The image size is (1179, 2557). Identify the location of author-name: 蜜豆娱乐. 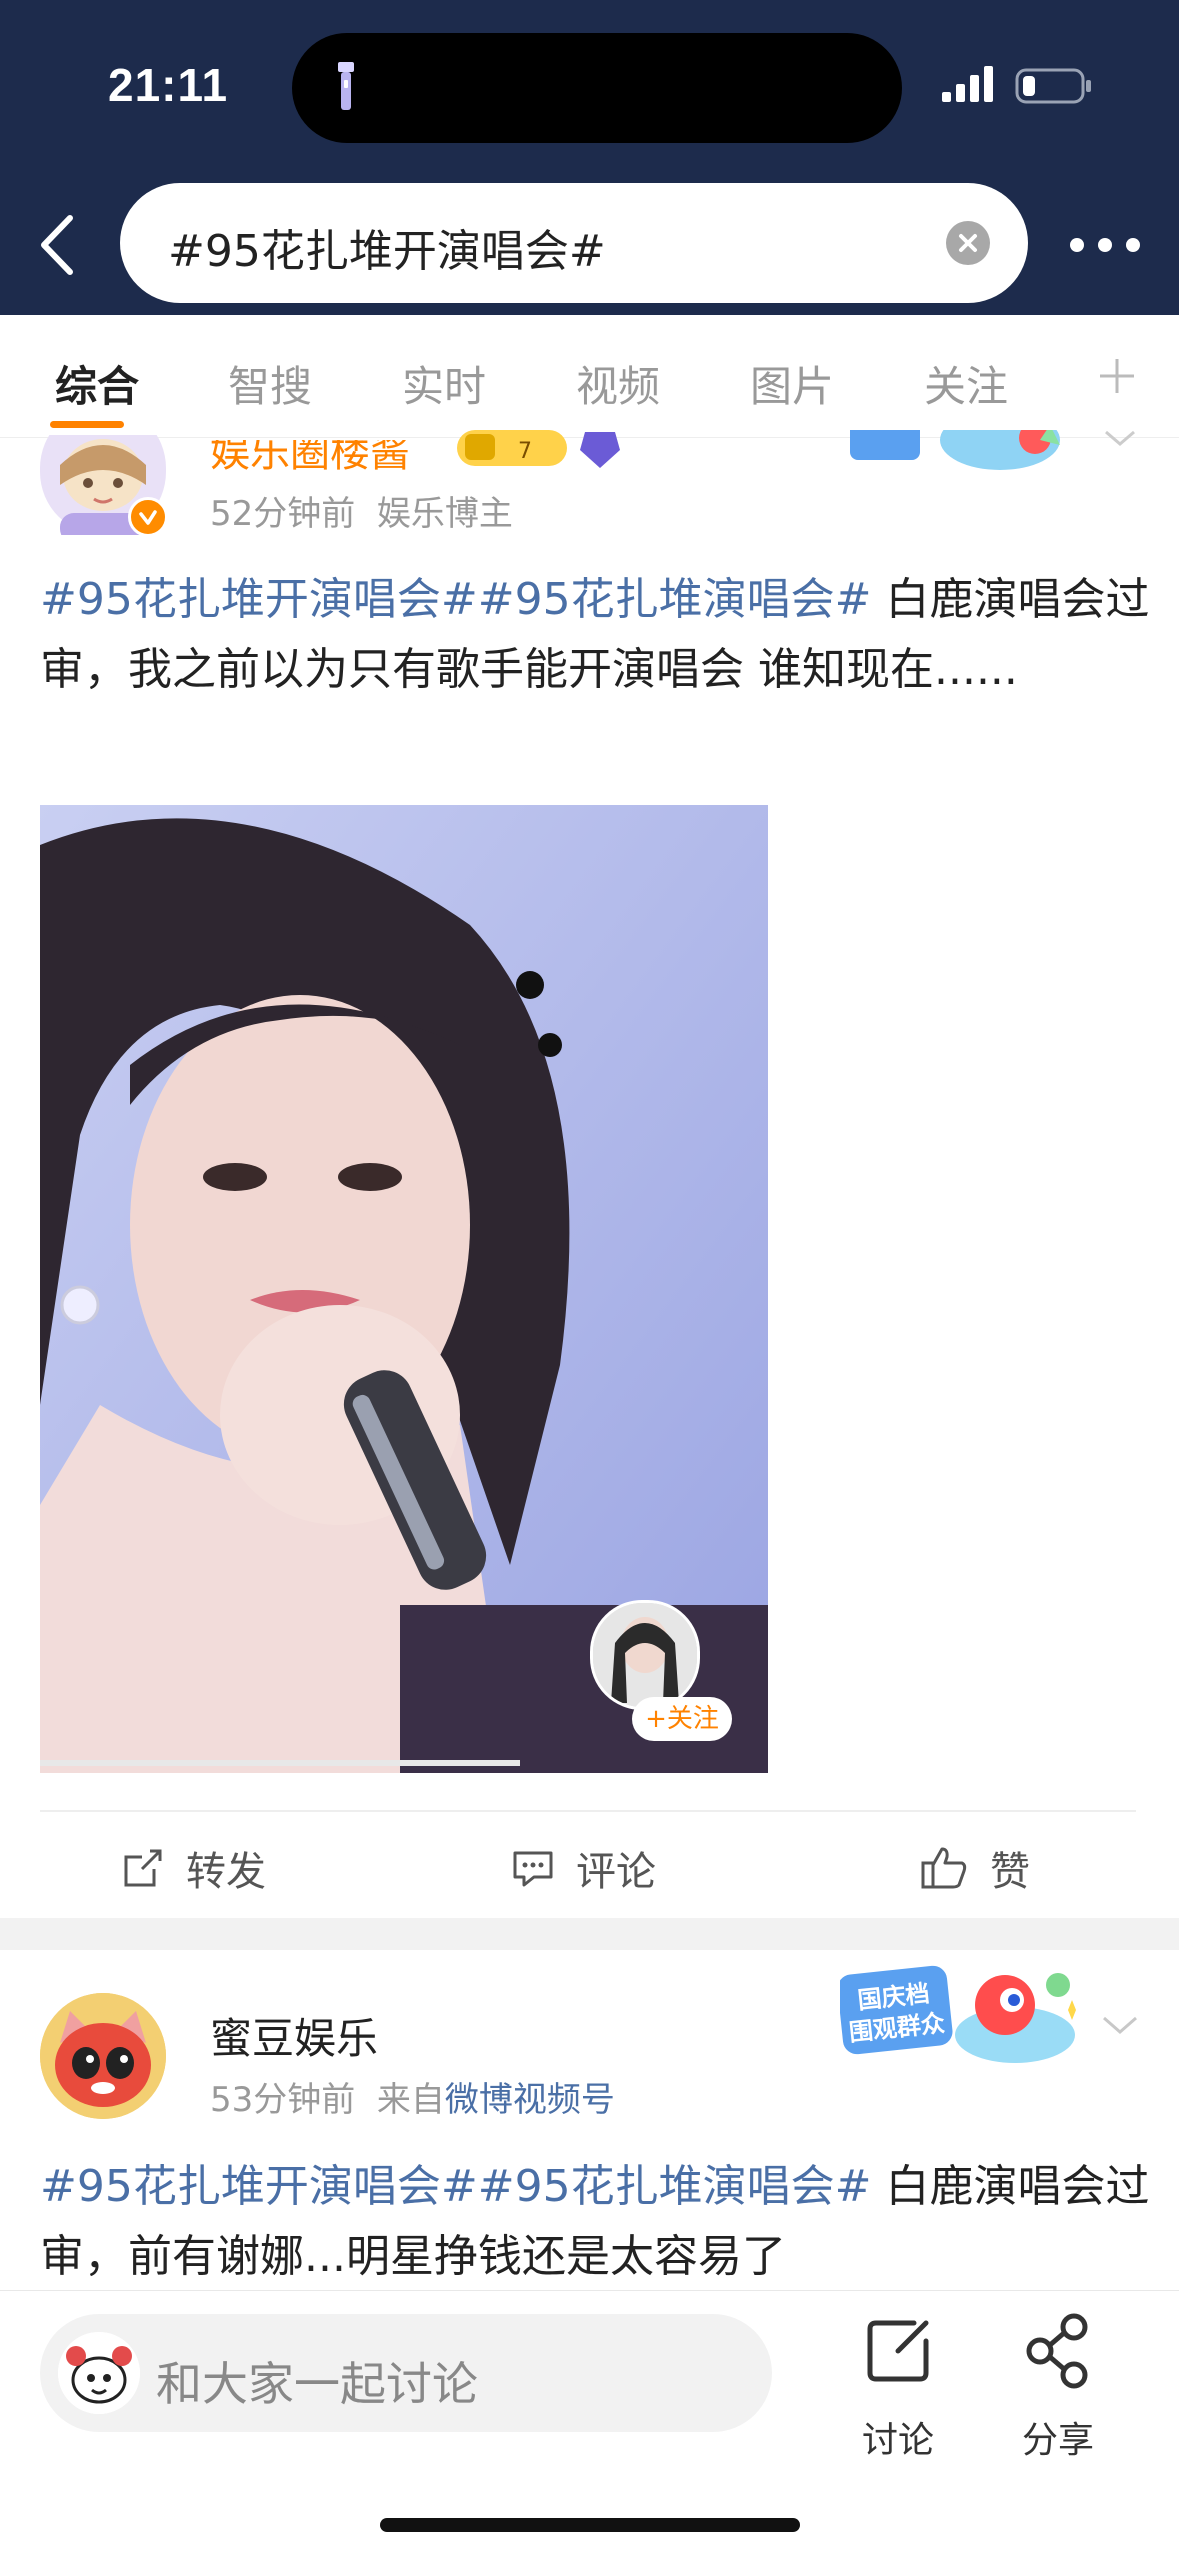
(294, 2035).